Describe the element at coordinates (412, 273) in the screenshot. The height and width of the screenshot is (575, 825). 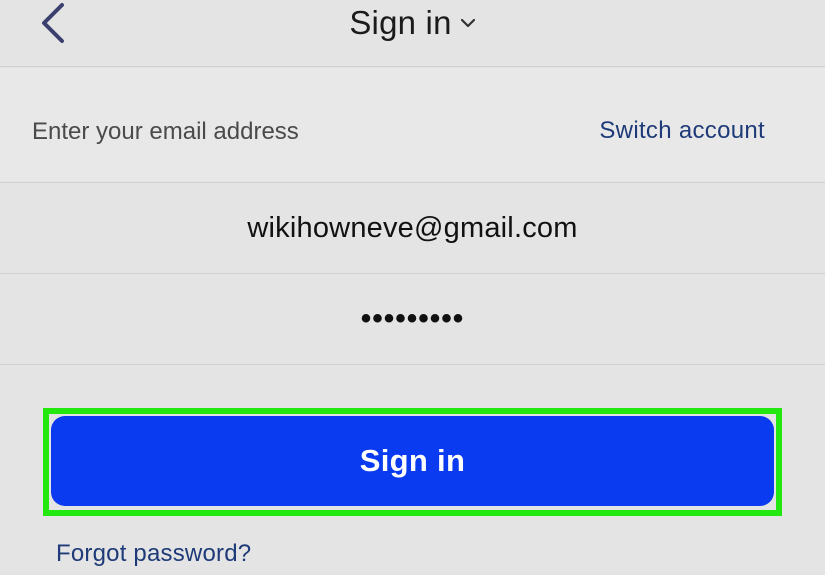
I see `email-divider` at that location.